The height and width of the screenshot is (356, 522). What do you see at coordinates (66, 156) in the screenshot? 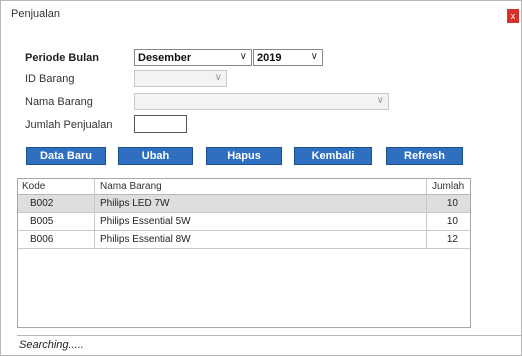
I see `data-baru-button: Data Baru` at bounding box center [66, 156].